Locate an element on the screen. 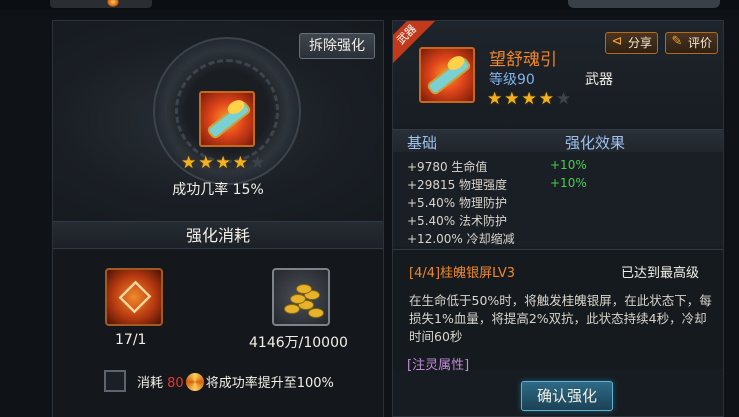 This screenshot has width=739, height=417. stats-header: 基础 强化效果 is located at coordinates (558, 141).